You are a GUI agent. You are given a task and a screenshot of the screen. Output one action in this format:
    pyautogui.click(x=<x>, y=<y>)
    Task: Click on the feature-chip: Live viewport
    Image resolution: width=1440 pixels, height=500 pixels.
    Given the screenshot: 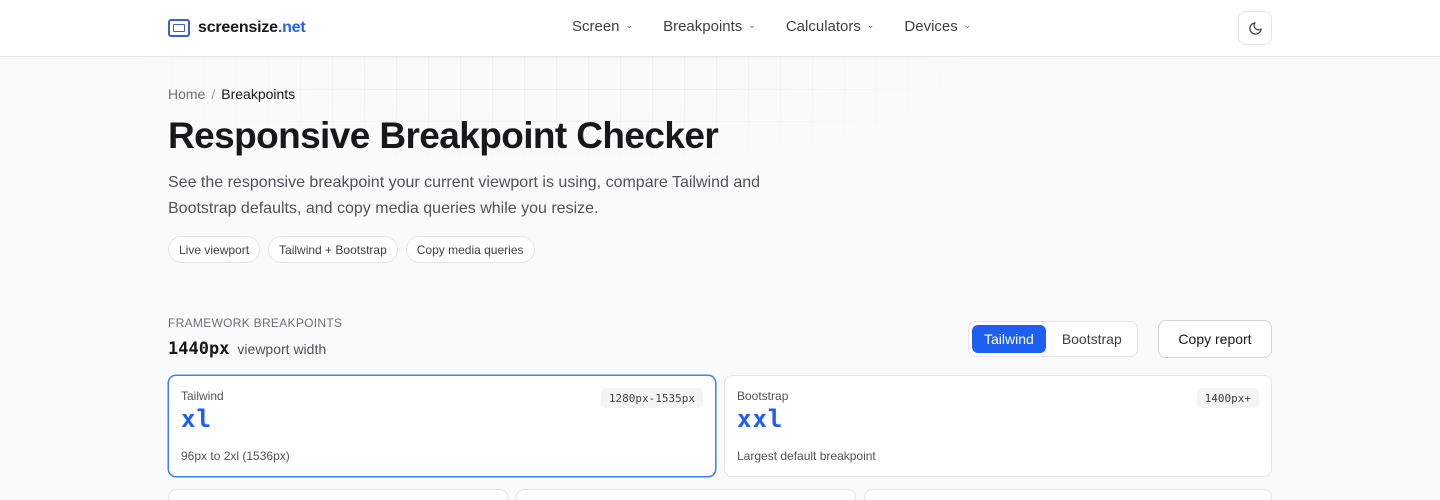 What is the action you would take?
    pyautogui.click(x=214, y=249)
    